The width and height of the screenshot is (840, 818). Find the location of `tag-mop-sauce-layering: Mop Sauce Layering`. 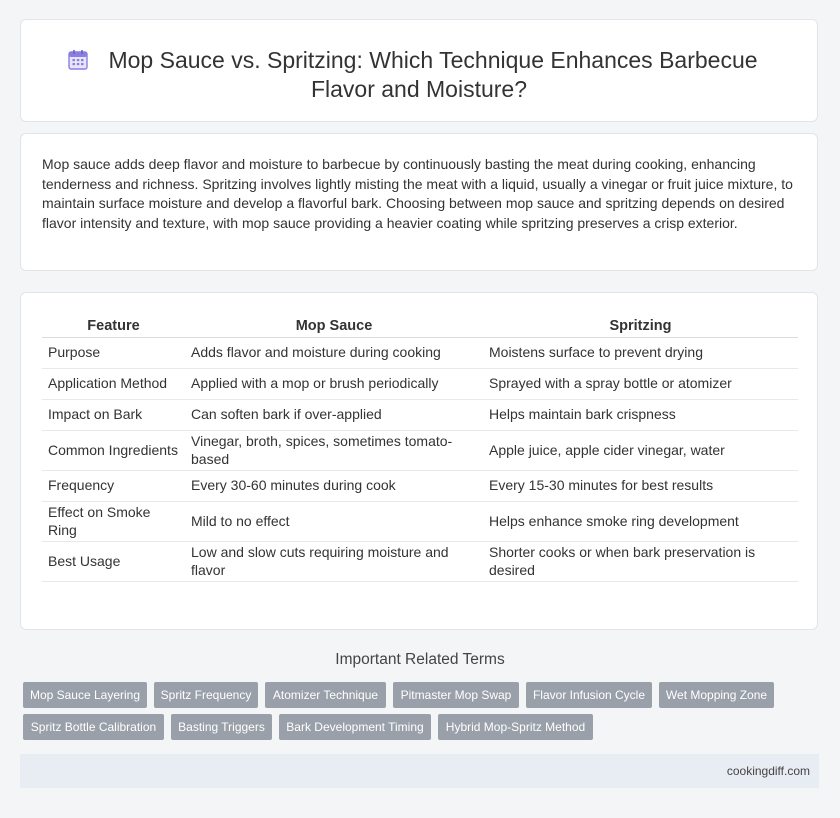

tag-mop-sauce-layering: Mop Sauce Layering is located at coordinates (85, 695).